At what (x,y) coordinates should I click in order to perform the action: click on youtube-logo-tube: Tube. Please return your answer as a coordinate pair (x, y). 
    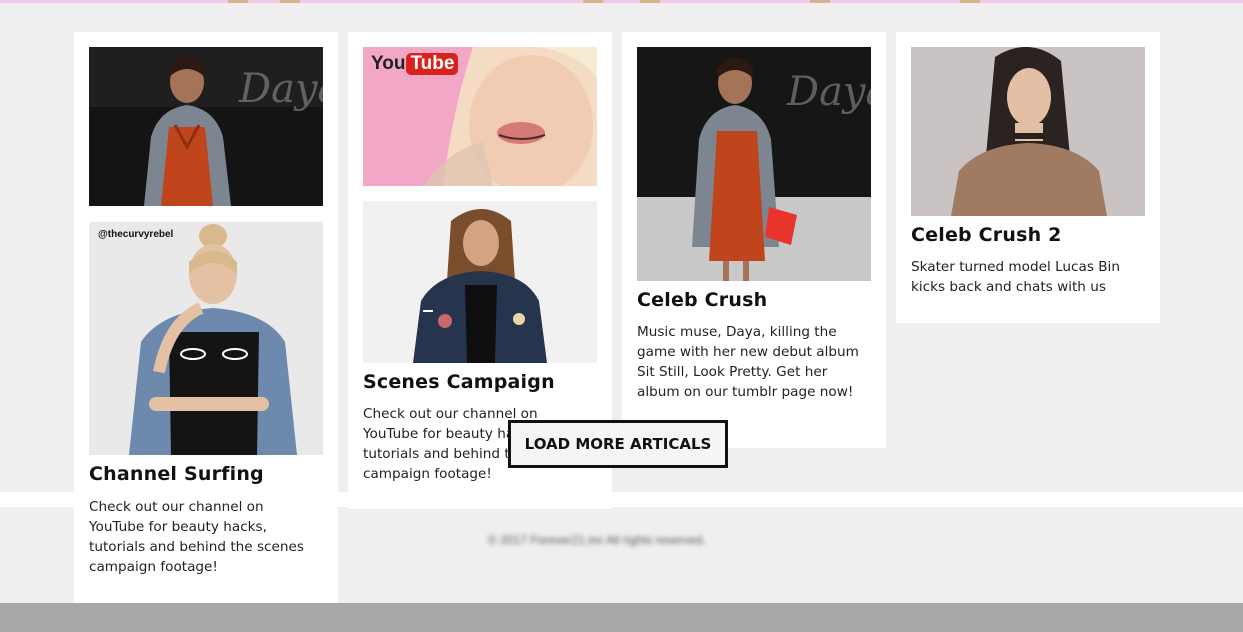
    Looking at the image, I should click on (432, 64).